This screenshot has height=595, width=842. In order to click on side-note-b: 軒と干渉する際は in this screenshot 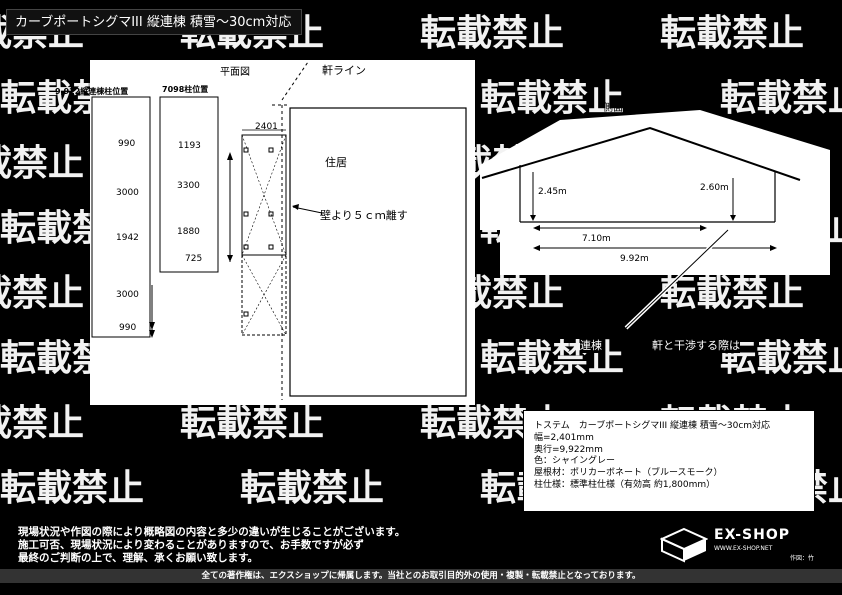, I will do `click(696, 345)`.